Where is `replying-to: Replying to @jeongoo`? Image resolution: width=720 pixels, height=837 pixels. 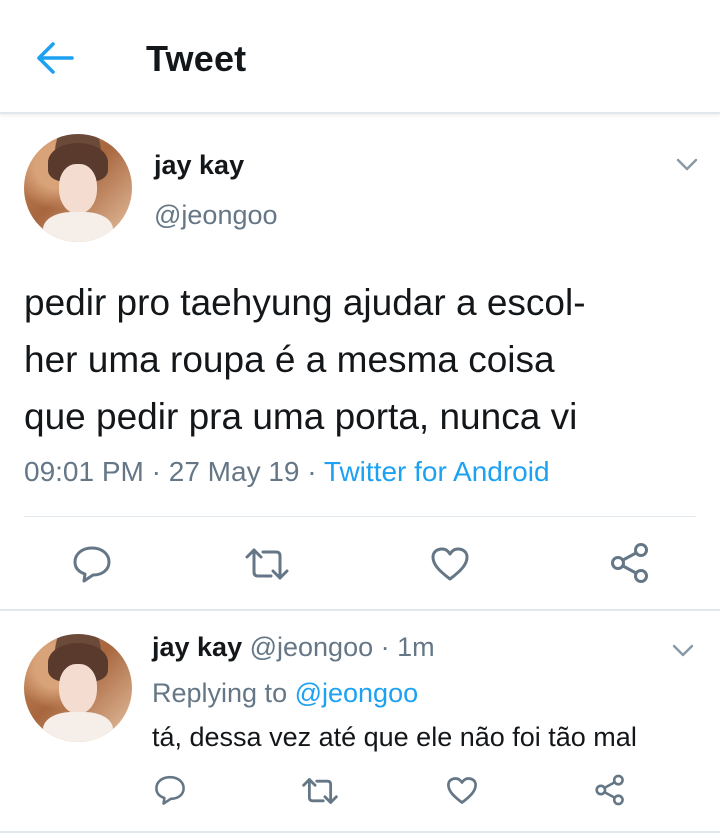 replying-to: Replying to @jeongoo is located at coordinates (285, 693).